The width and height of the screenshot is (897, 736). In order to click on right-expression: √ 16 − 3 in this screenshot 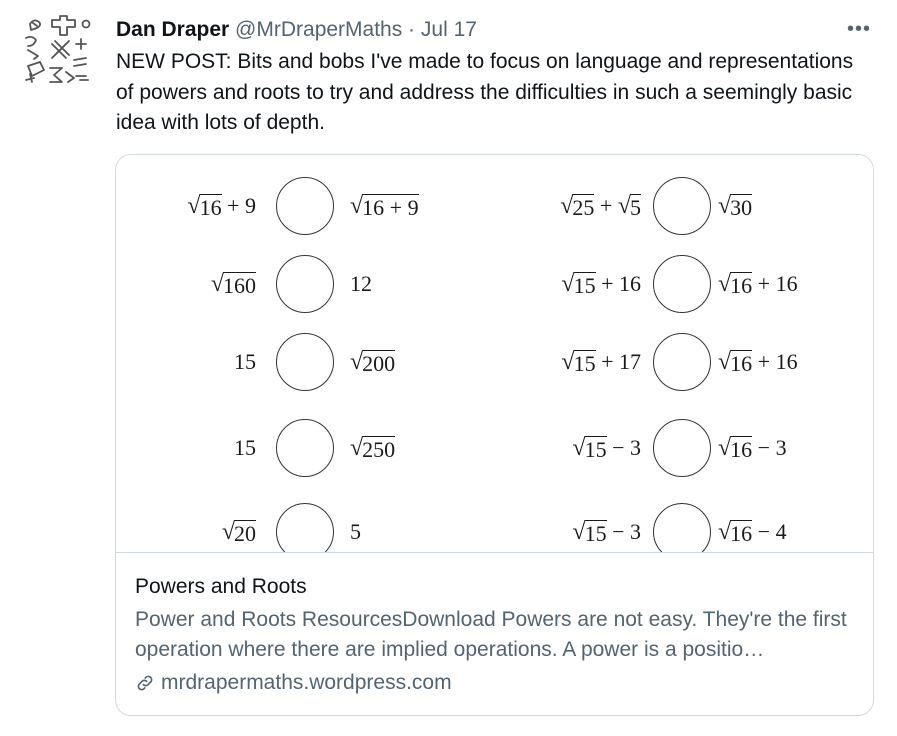, I will do `click(752, 448)`.